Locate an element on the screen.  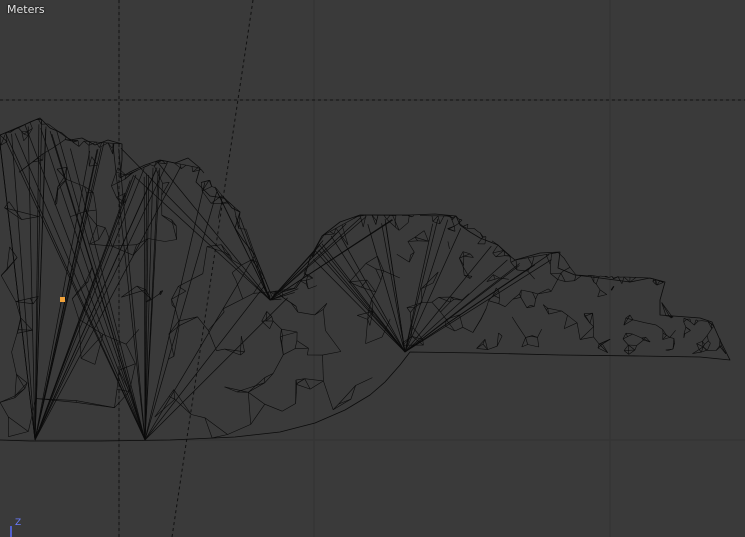
diagonal-guide-line is located at coordinates (212, 268).